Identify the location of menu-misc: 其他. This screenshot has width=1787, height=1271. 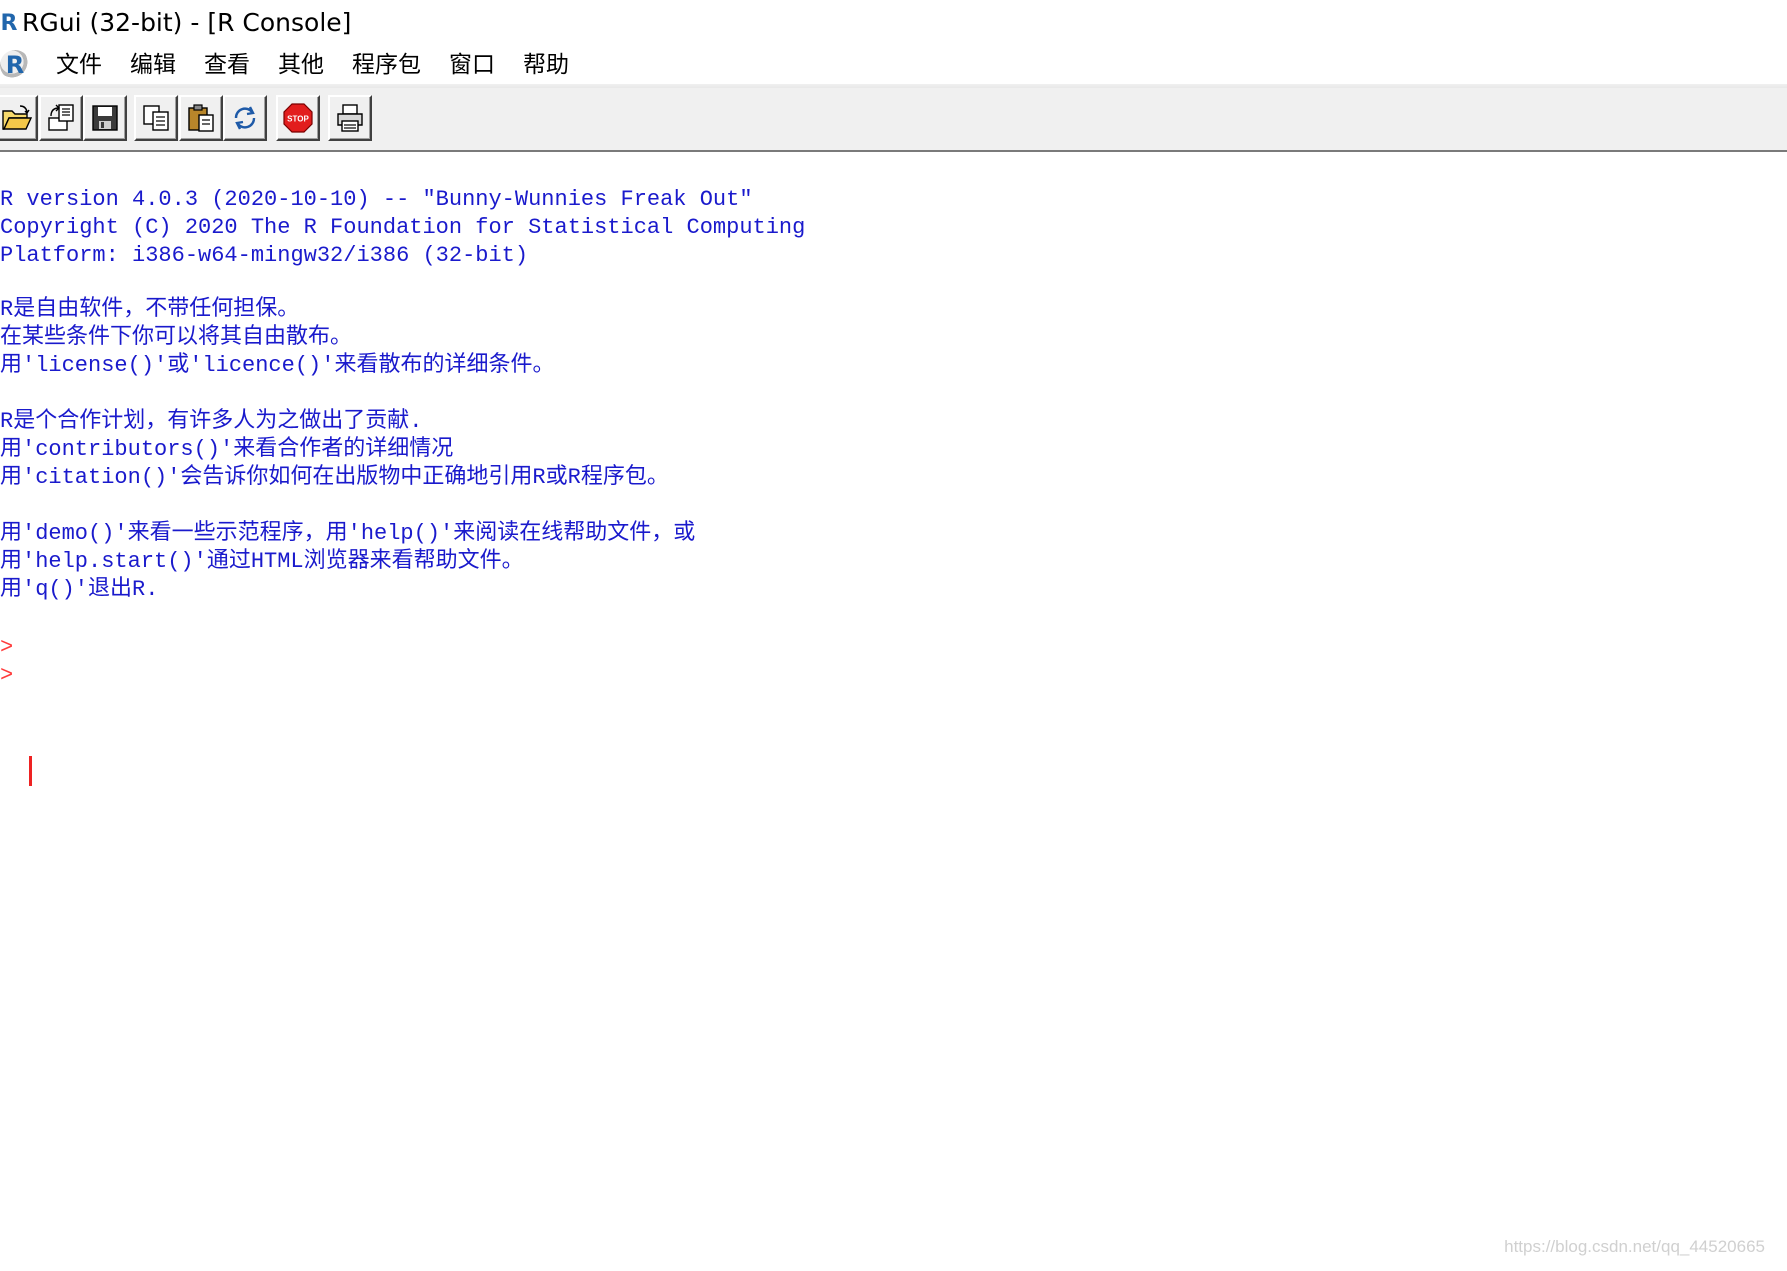
(301, 65).